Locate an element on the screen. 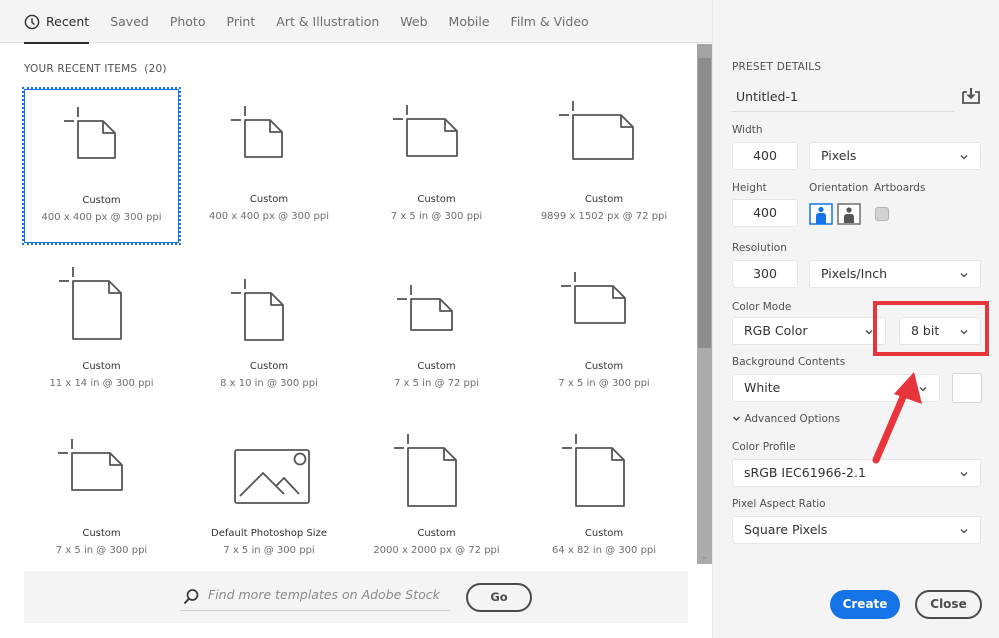  color-profile-select: sRGB IEC61966-2.1 is located at coordinates (856, 473).